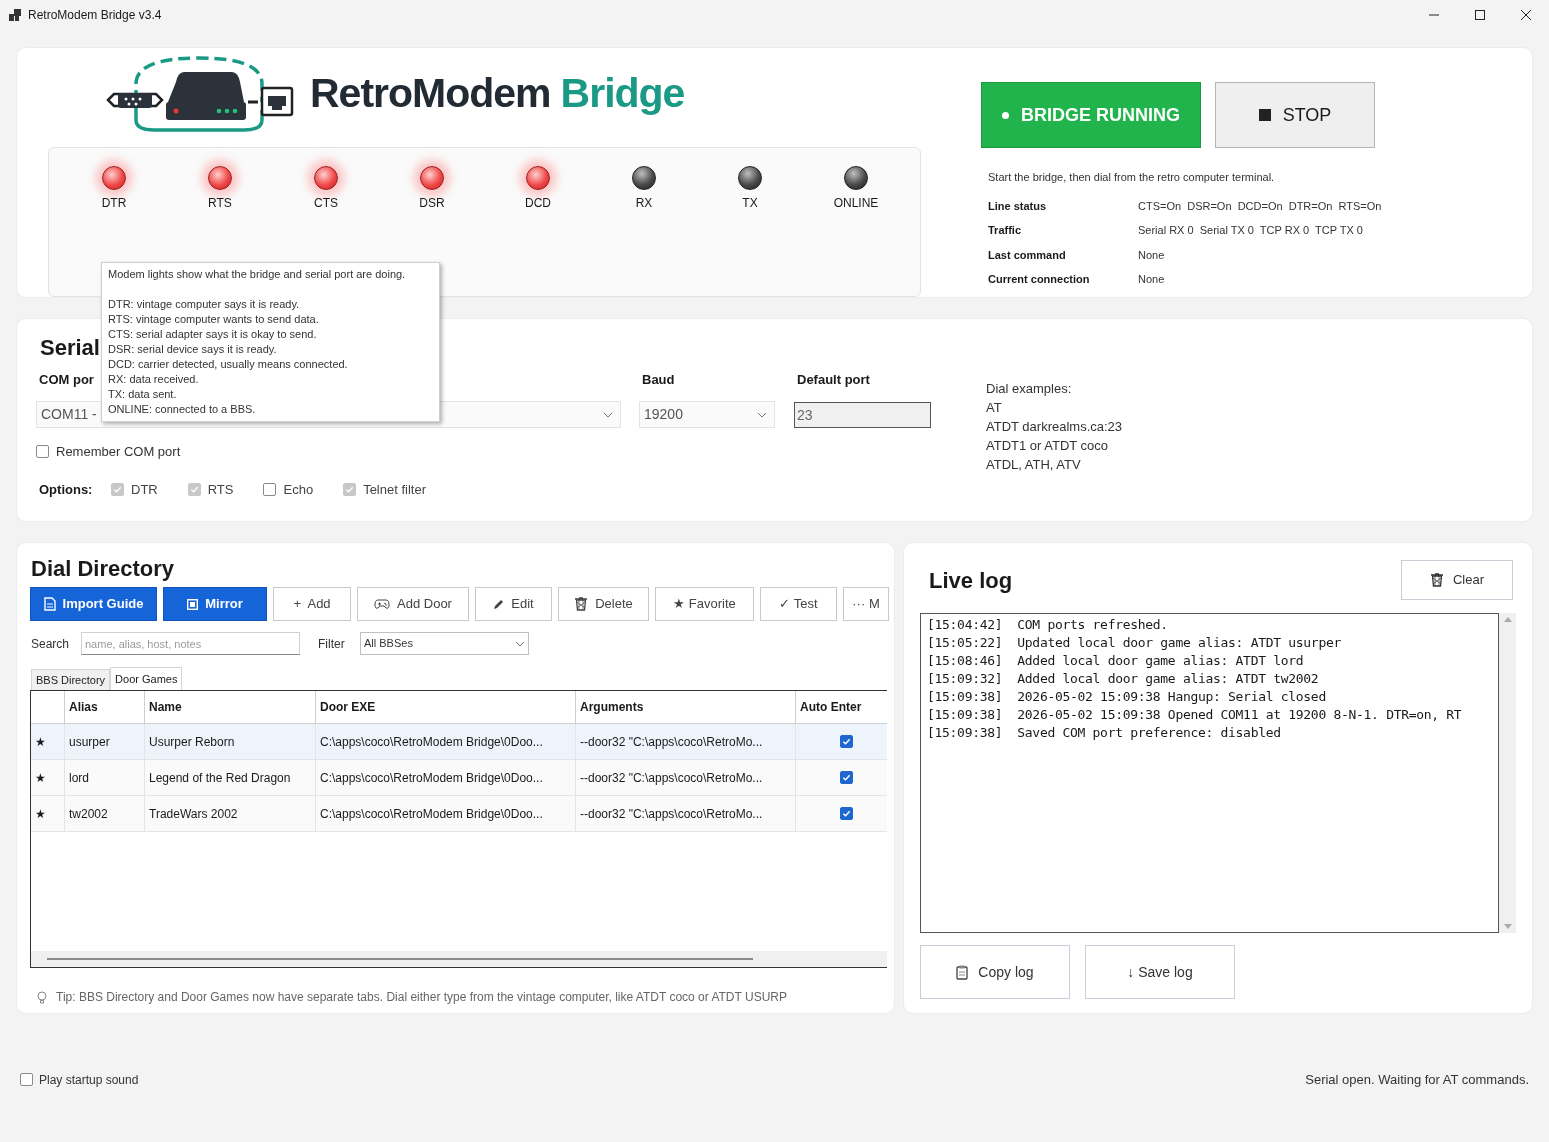 This screenshot has width=1549, height=1142. I want to click on tooltip-line: DCD: carrier detected, usually means connected., so click(228, 364).